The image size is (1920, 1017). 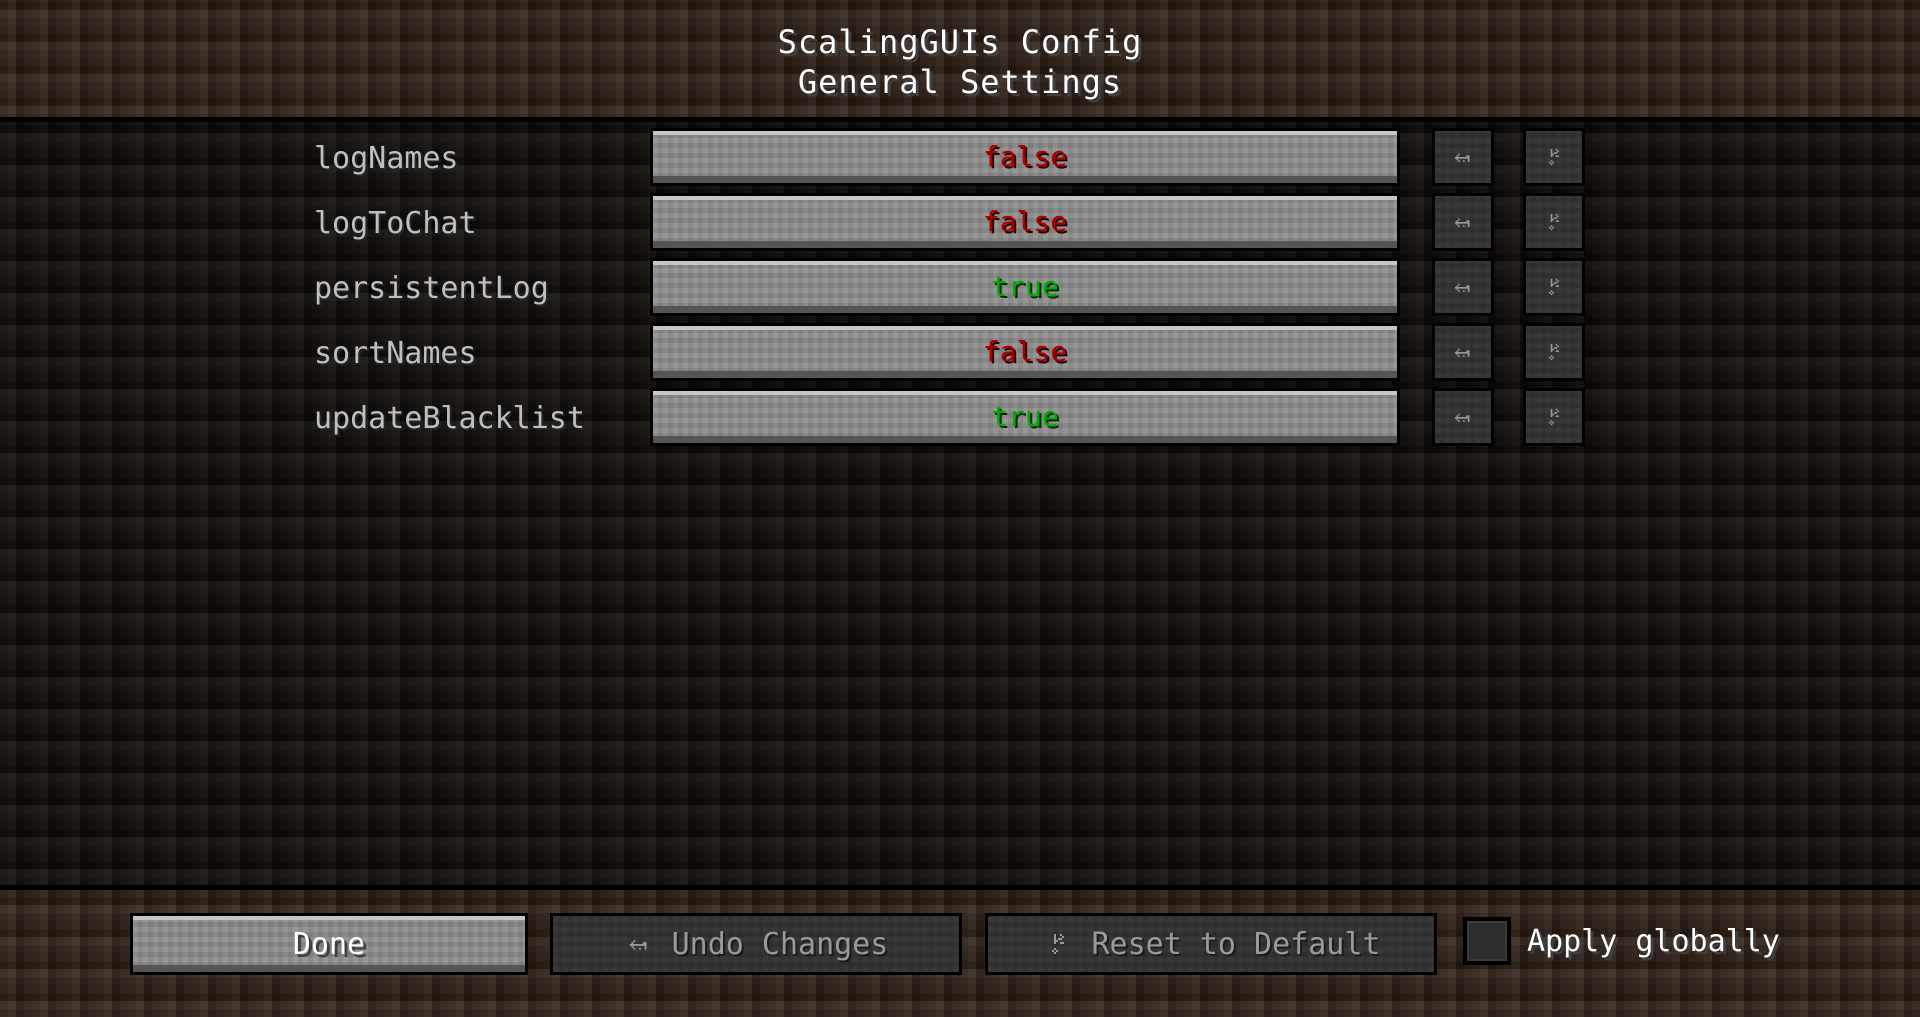 What do you see at coordinates (395, 223) in the screenshot?
I see `option-label: logToChat` at bounding box center [395, 223].